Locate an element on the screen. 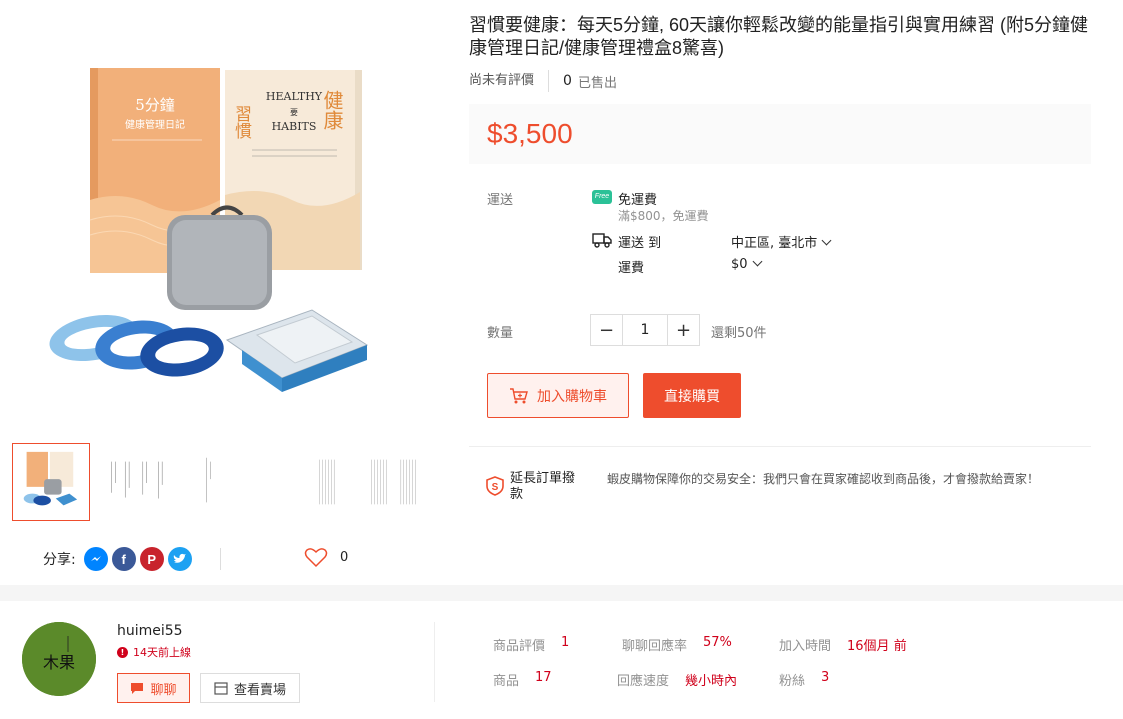 This screenshot has height=719, width=1123. book-right-en-3: HABITS is located at coordinates (294, 126).